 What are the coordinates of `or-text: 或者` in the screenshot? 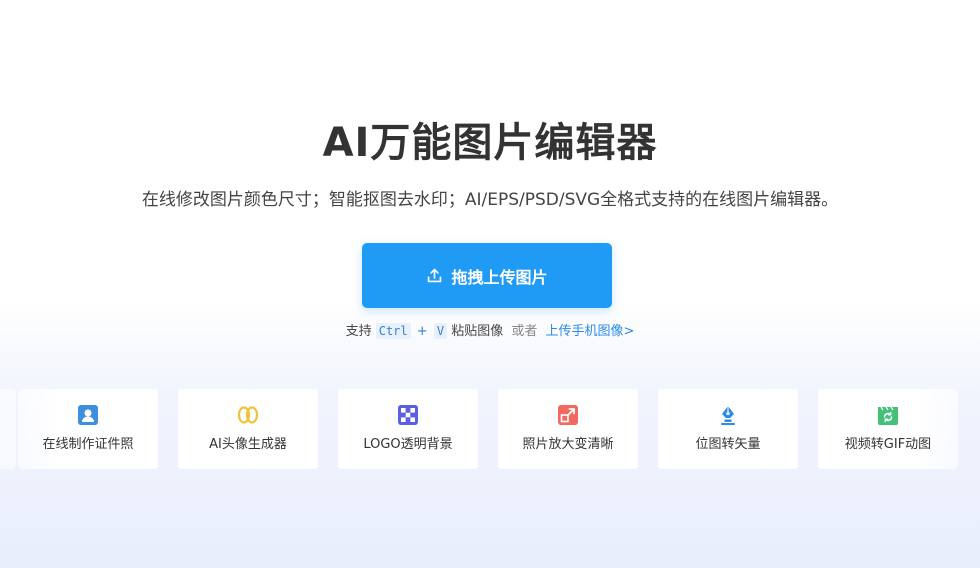 It's located at (524, 331).